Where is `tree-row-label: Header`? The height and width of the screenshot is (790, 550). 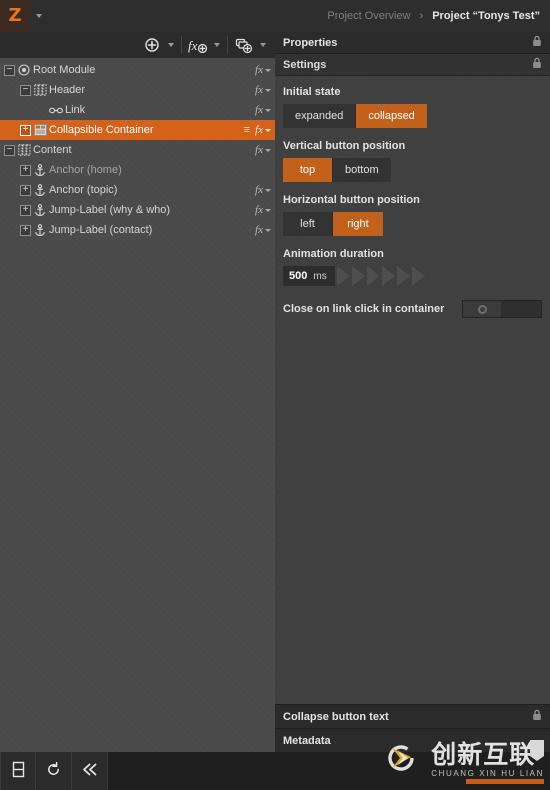
tree-row-label: Header is located at coordinates (67, 90).